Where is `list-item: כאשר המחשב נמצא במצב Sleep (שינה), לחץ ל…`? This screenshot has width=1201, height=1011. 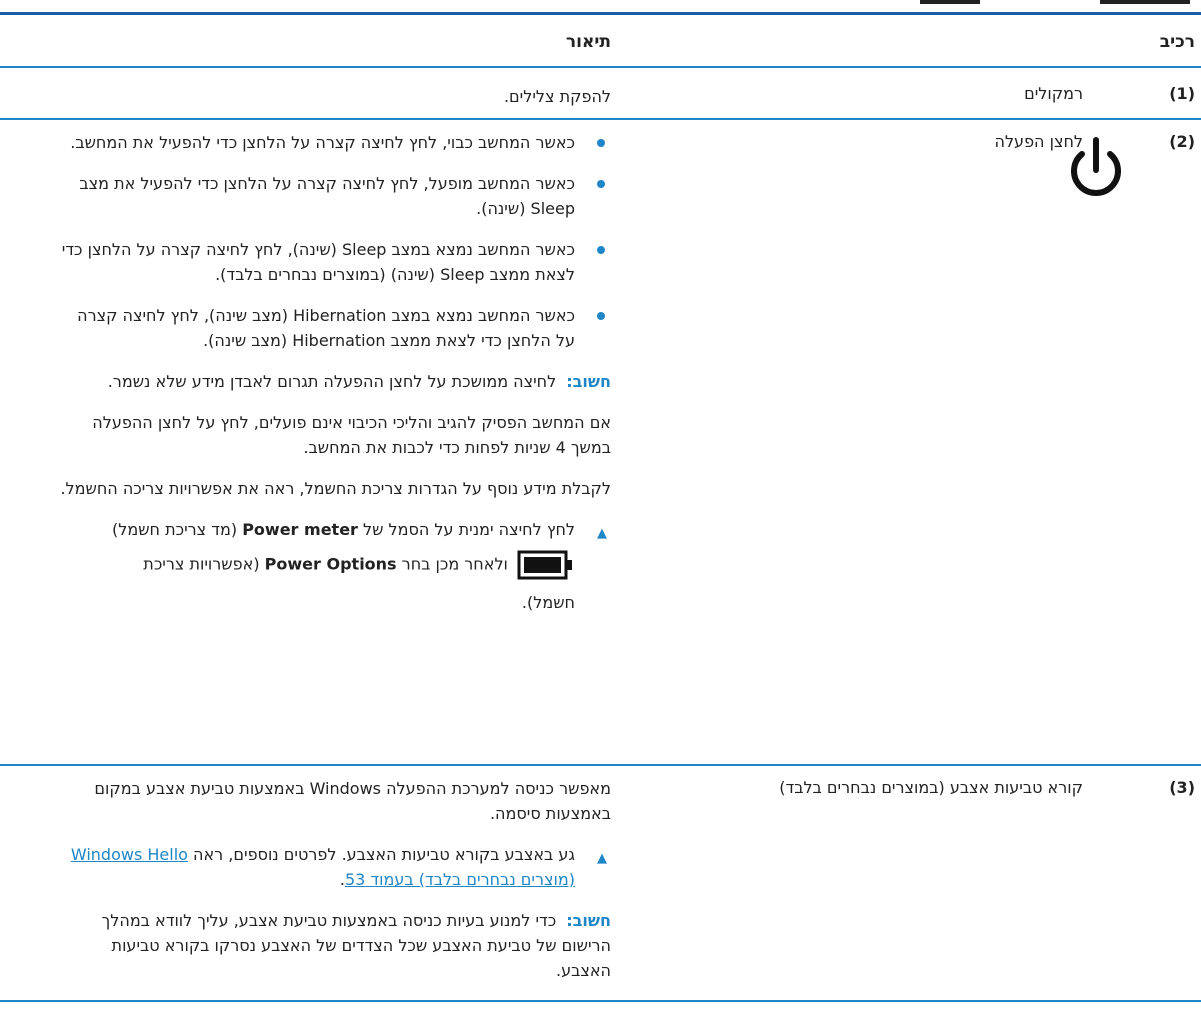
list-item: כאשר המחשב נמצא במצב Sleep (שינה), לחץ ל… is located at coordinates (333, 262).